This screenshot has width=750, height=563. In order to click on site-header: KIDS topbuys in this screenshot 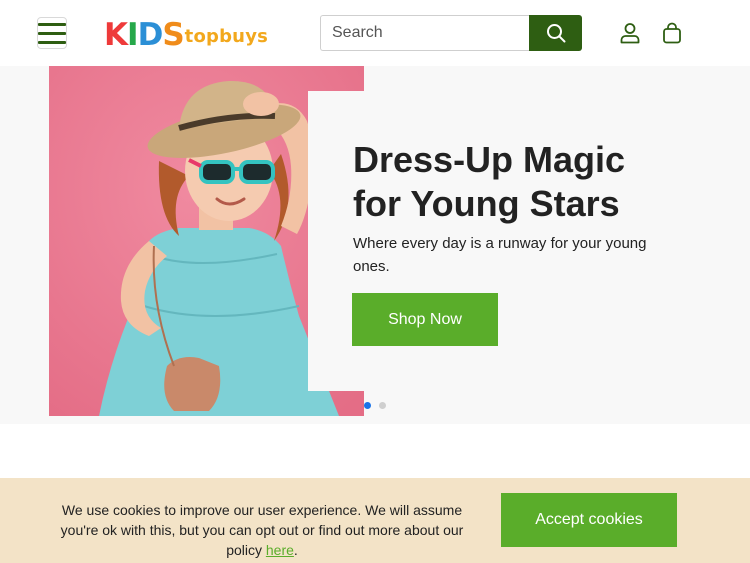, I will do `click(375, 33)`.